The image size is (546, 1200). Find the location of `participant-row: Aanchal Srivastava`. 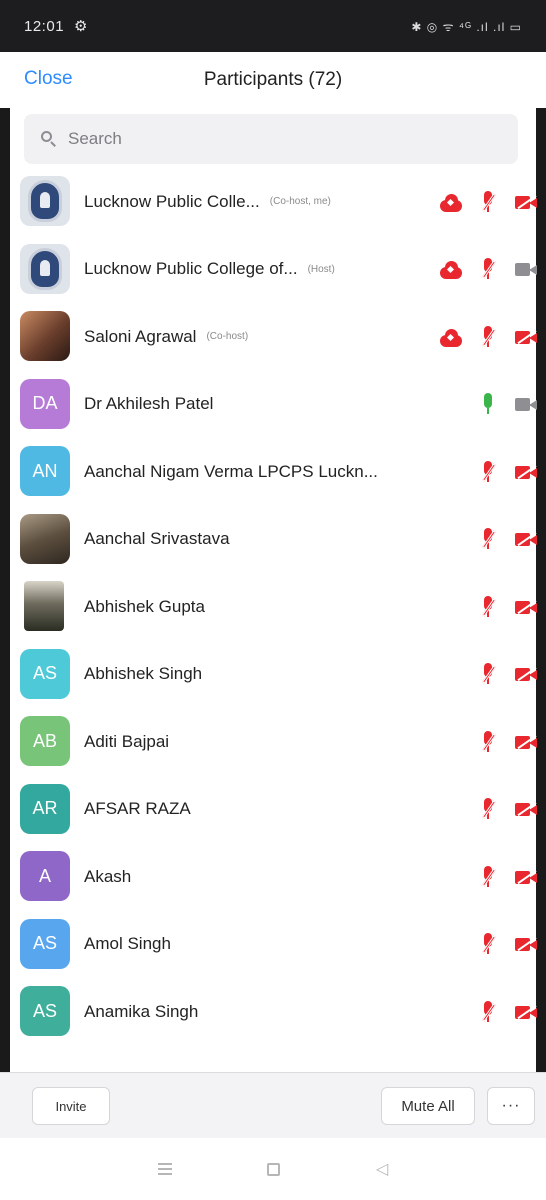

participant-row: Aanchal Srivastava is located at coordinates (273, 539).